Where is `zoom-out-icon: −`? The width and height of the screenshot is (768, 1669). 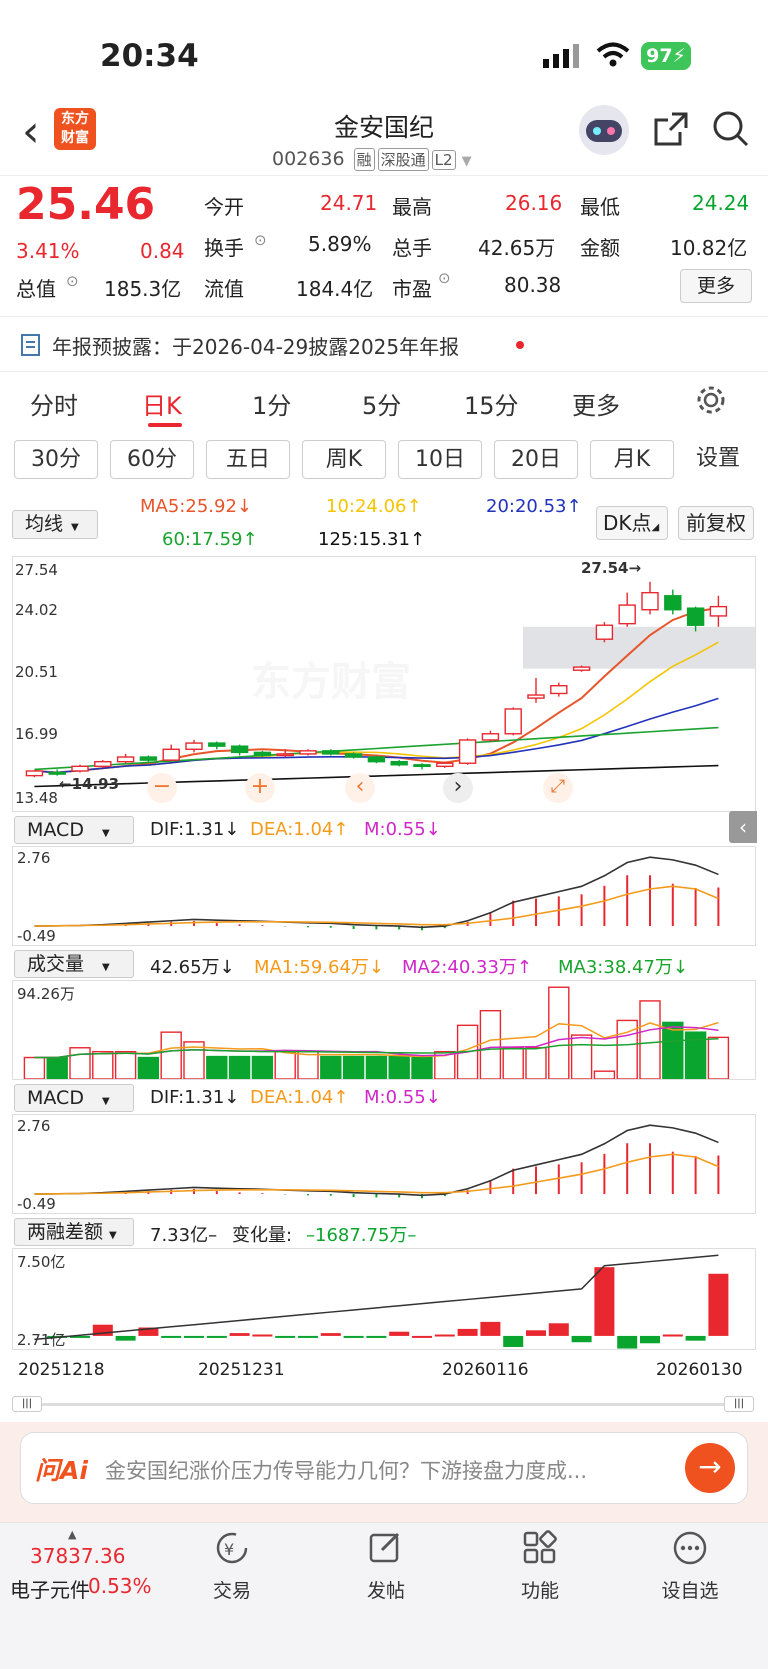 zoom-out-icon: − is located at coordinates (162, 788).